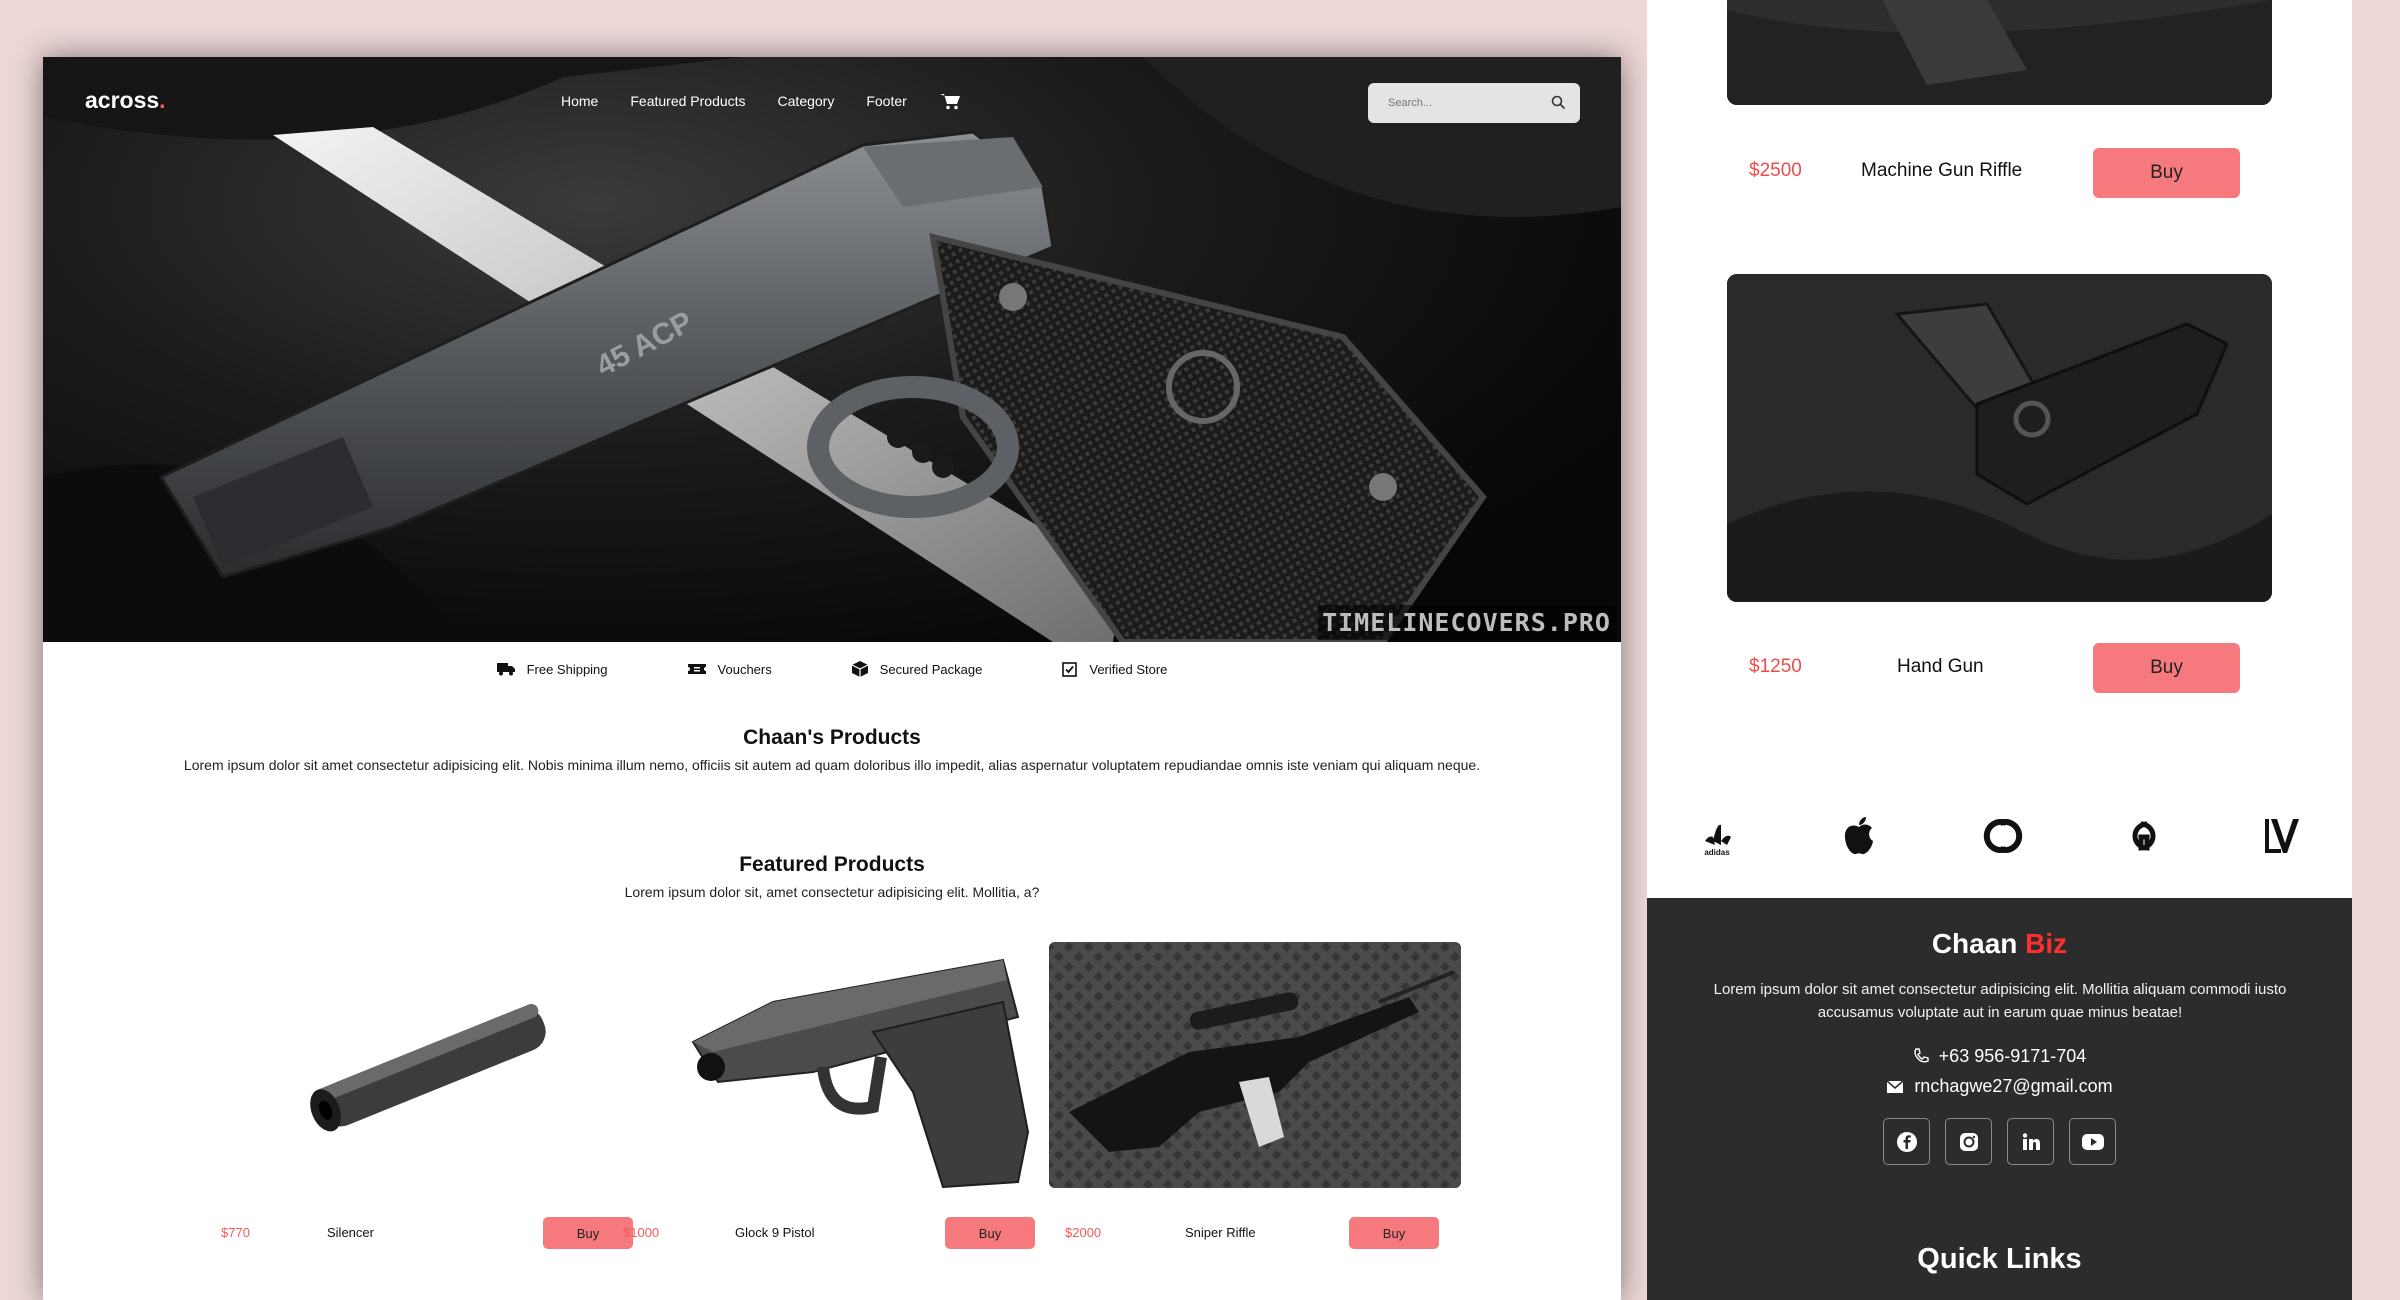 Image resolution: width=2400 pixels, height=1300 pixels. Describe the element at coordinates (427, 1065) in the screenshot. I see `silencer-image` at that location.